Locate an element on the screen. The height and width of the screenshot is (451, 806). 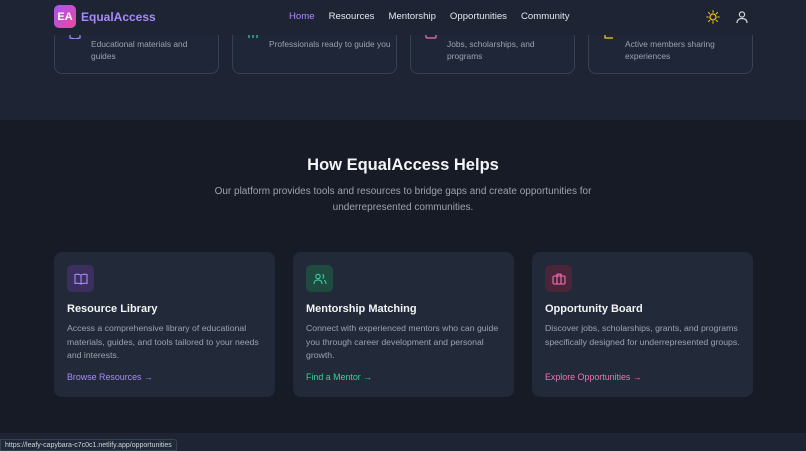
stat-text: Educational materials and guides is located at coordinates (139, 50).